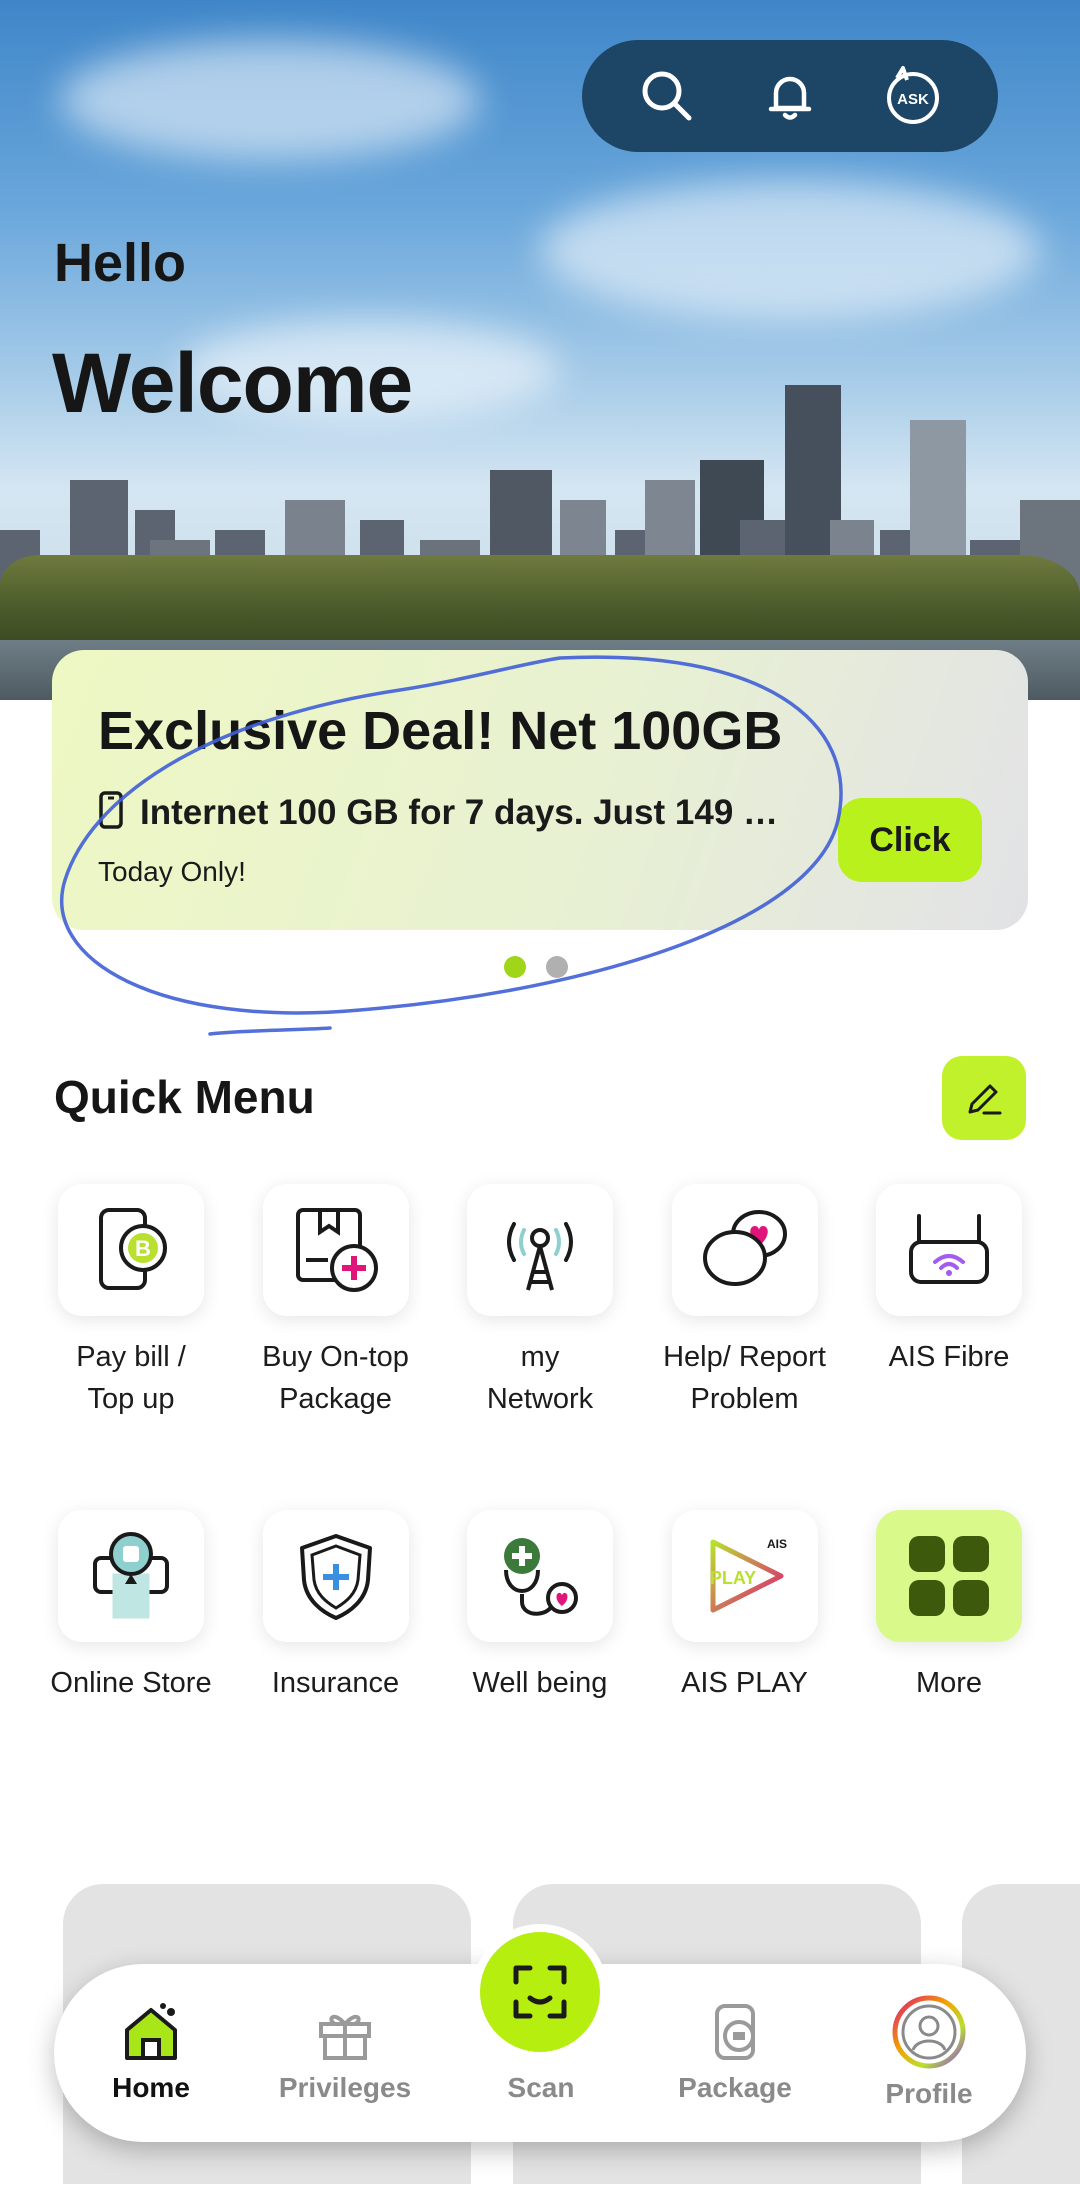 Image resolution: width=1080 pixels, height=2187 pixels. Describe the element at coordinates (913, 99) in the screenshot. I see `ask-label: ASK` at that location.